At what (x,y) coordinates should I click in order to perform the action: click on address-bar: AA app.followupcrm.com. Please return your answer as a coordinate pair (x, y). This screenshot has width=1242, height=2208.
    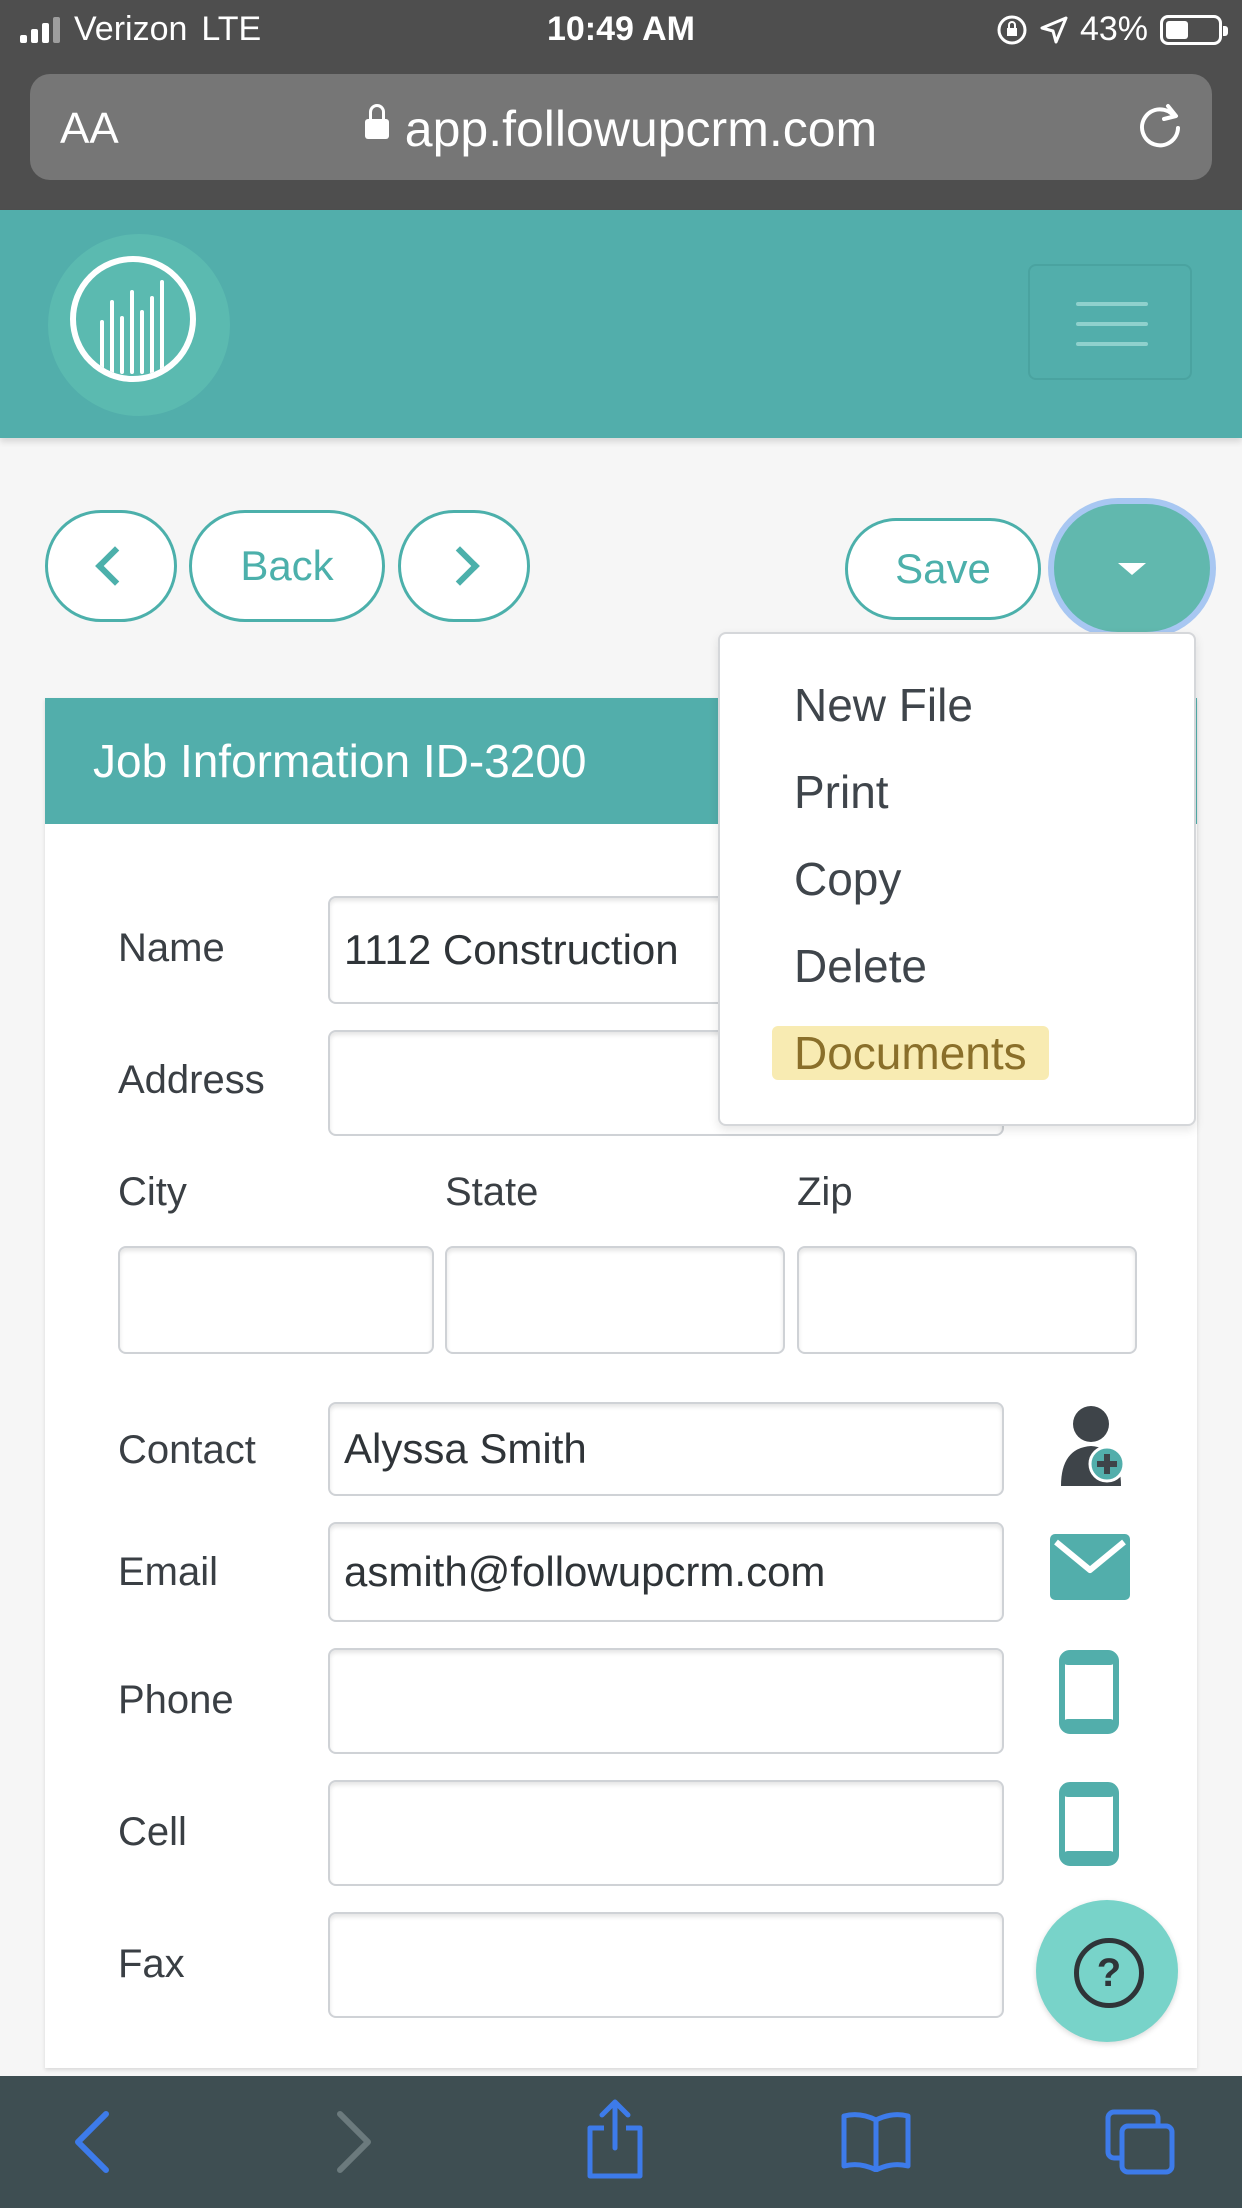
    Looking at the image, I should click on (621, 127).